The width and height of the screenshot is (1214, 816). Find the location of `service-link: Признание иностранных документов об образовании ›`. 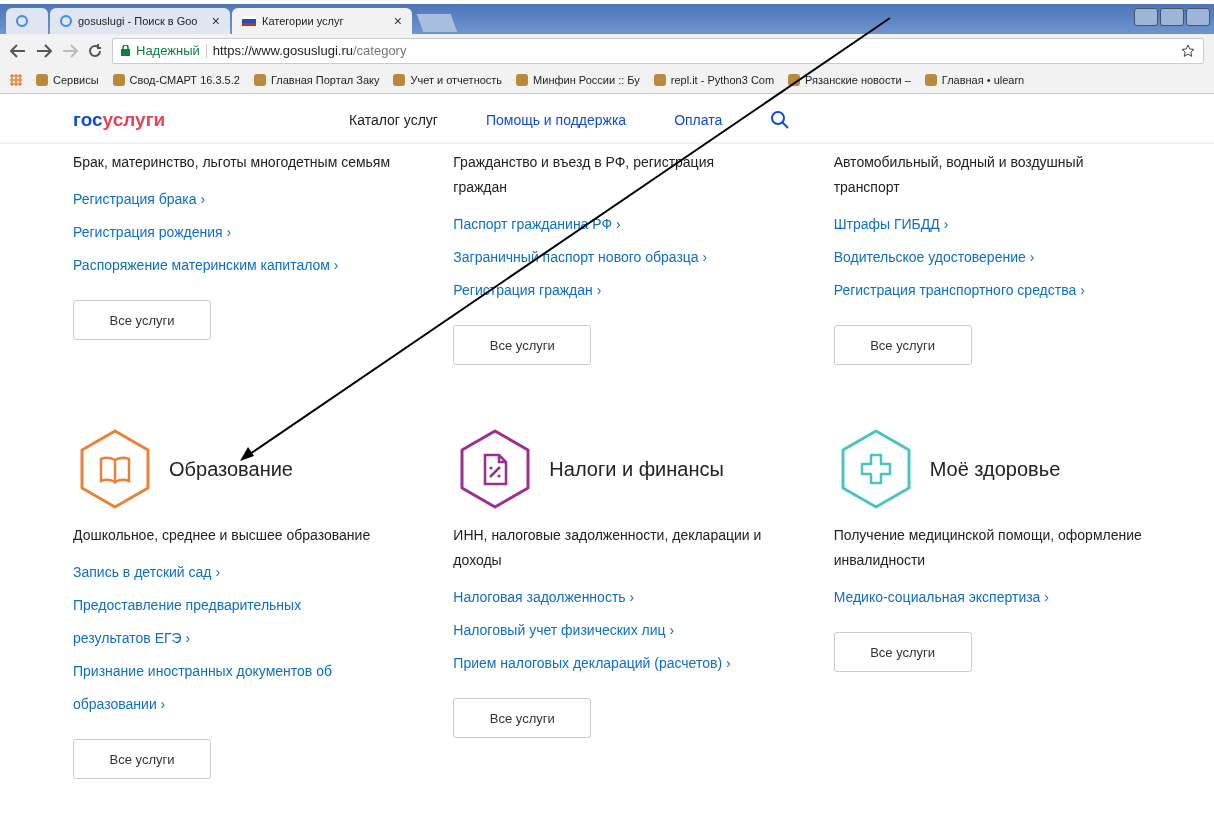

service-link: Признание иностранных документов об образовании › is located at coordinates (223, 688).